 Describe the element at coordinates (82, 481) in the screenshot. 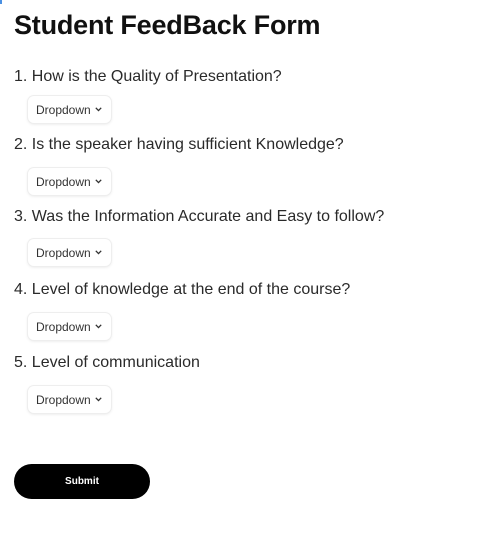

I see `submit-button: Submit` at that location.